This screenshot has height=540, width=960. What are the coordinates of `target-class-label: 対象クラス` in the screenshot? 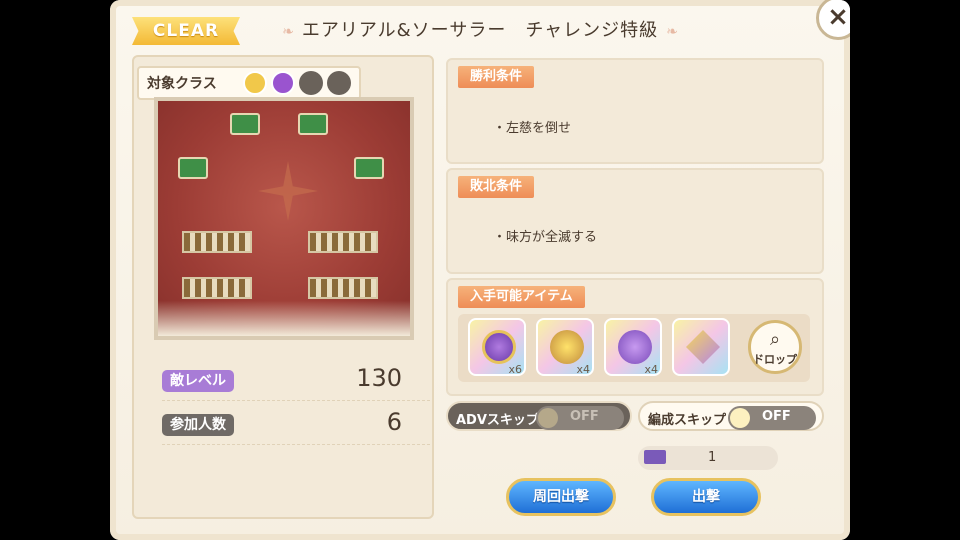 It's located at (182, 84).